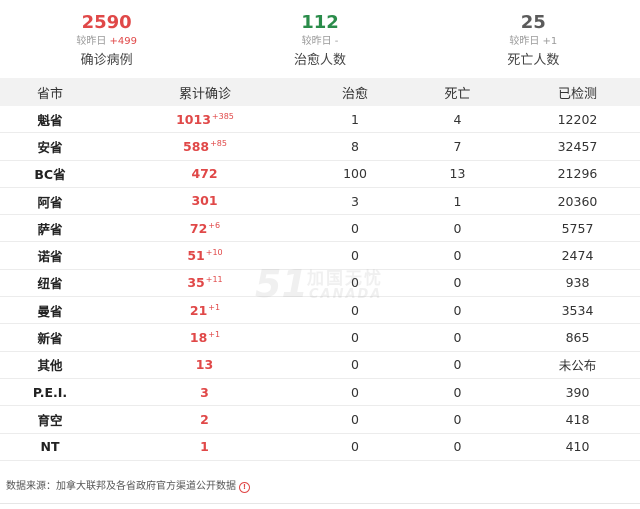  I want to click on header-confirmed: 累计确诊, so click(205, 92).